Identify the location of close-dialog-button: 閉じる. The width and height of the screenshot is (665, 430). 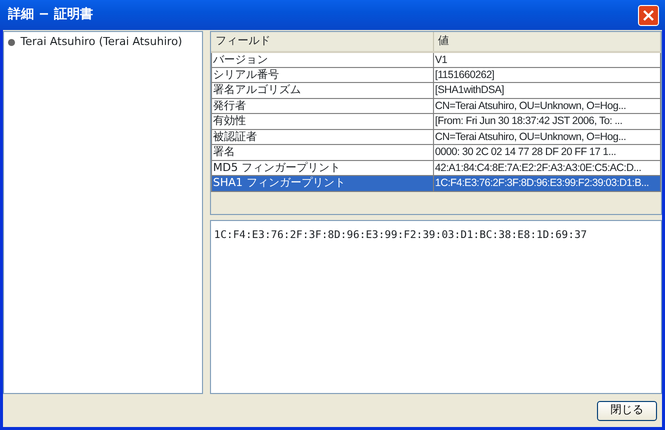
(627, 410).